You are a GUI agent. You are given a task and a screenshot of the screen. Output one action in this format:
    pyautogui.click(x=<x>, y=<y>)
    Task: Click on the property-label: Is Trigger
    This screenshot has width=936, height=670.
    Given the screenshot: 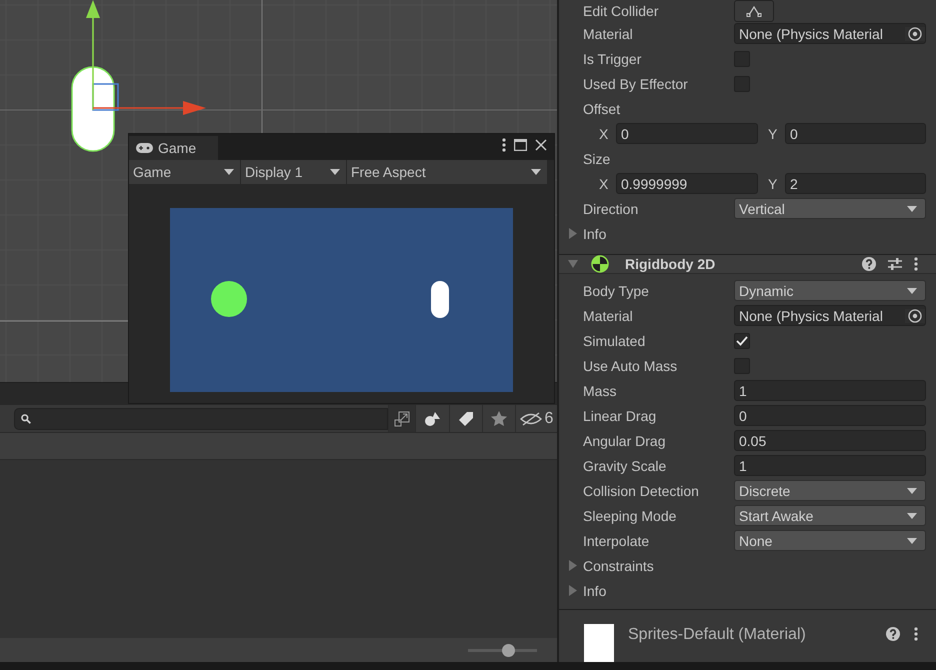 What is the action you would take?
    pyautogui.click(x=612, y=58)
    